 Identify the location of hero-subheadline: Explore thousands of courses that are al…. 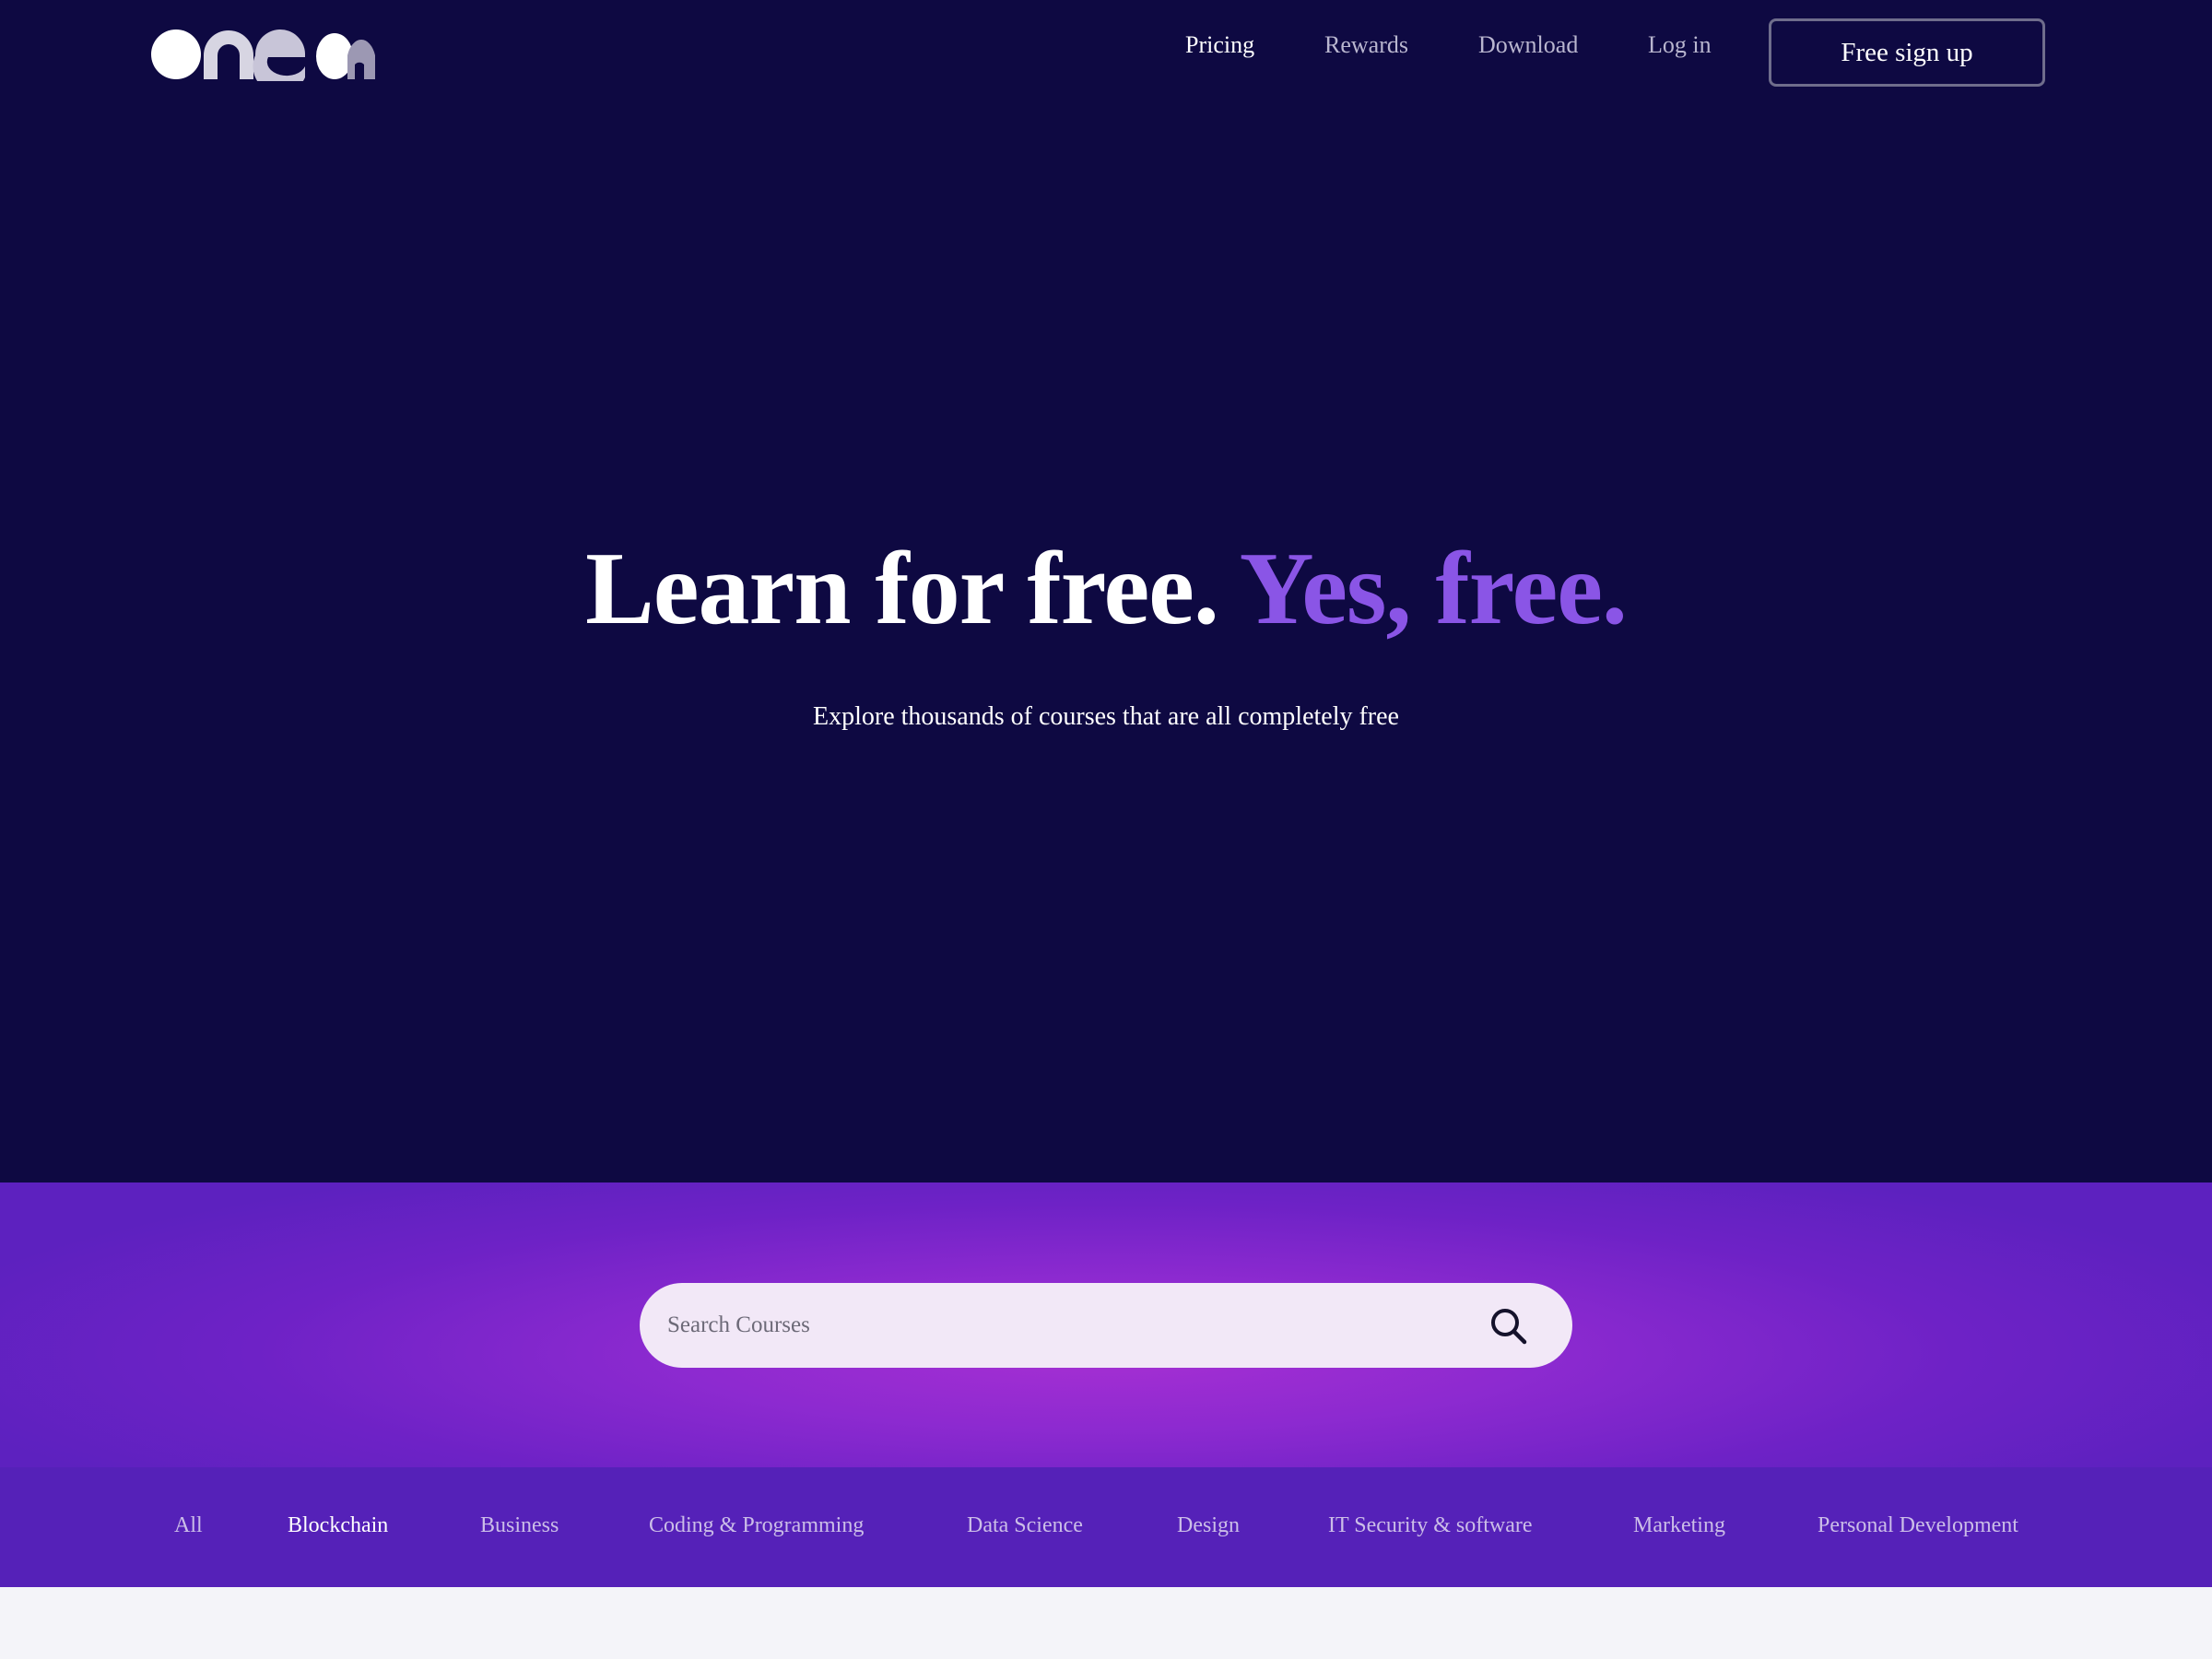
(1106, 716).